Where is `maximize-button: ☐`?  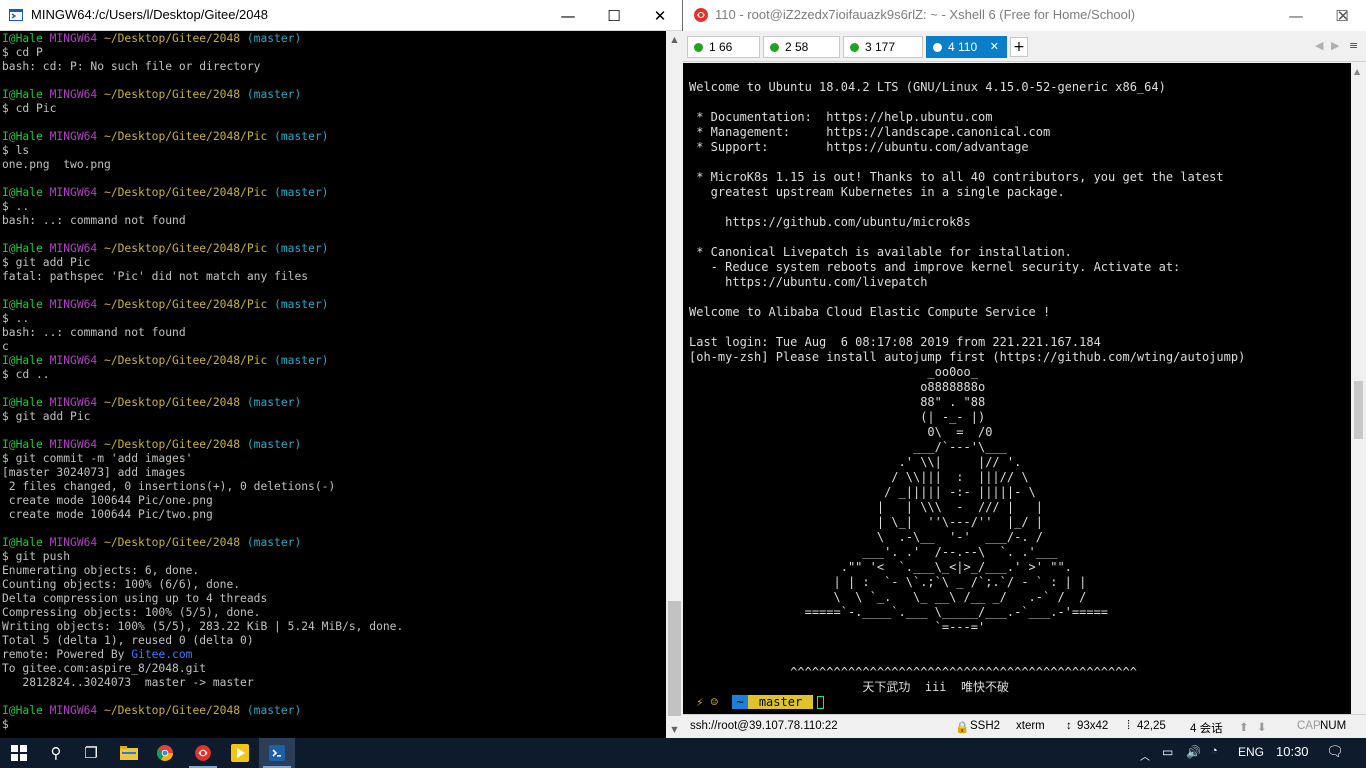
maximize-button: ☐ is located at coordinates (614, 15).